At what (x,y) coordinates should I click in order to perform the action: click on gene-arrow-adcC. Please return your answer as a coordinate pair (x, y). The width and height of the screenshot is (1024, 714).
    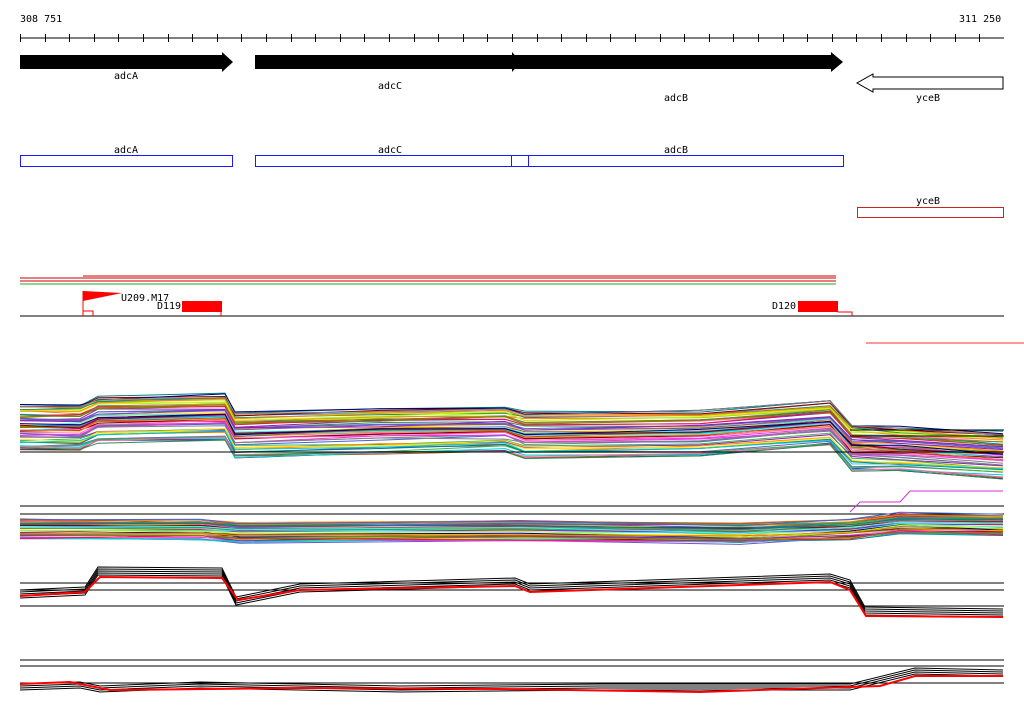
    Looking at the image, I should click on (388, 62).